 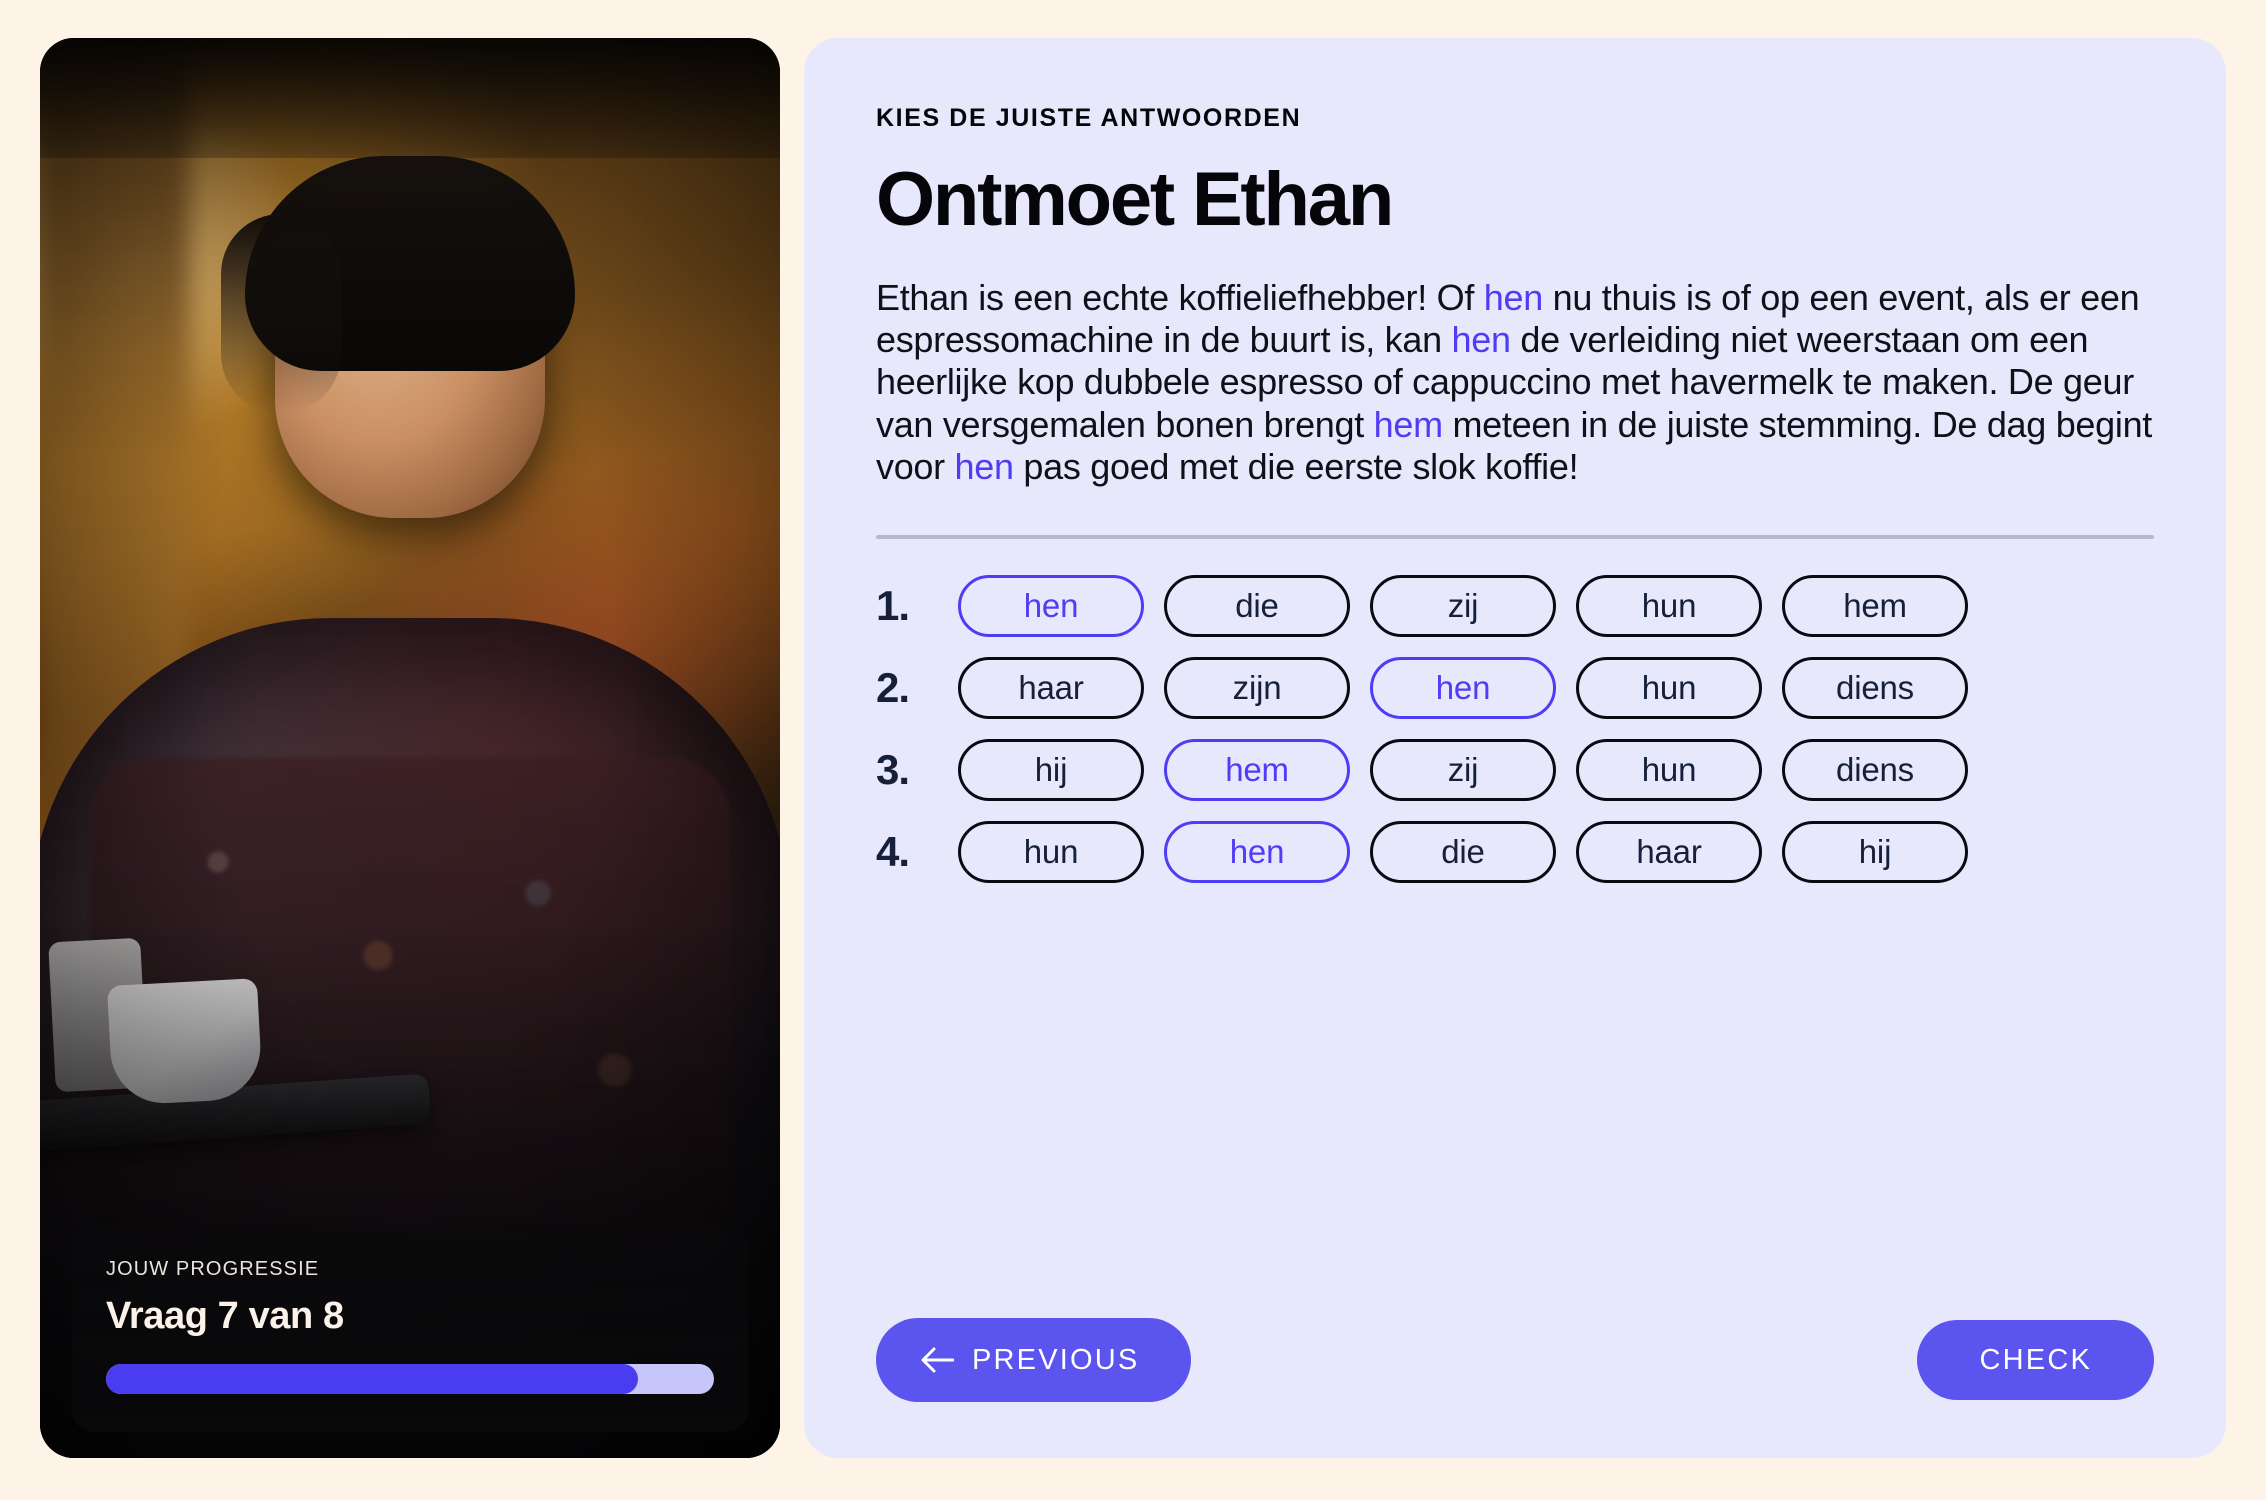 What do you see at coordinates (1257, 769) in the screenshot?
I see `answer-option-selected: hem` at bounding box center [1257, 769].